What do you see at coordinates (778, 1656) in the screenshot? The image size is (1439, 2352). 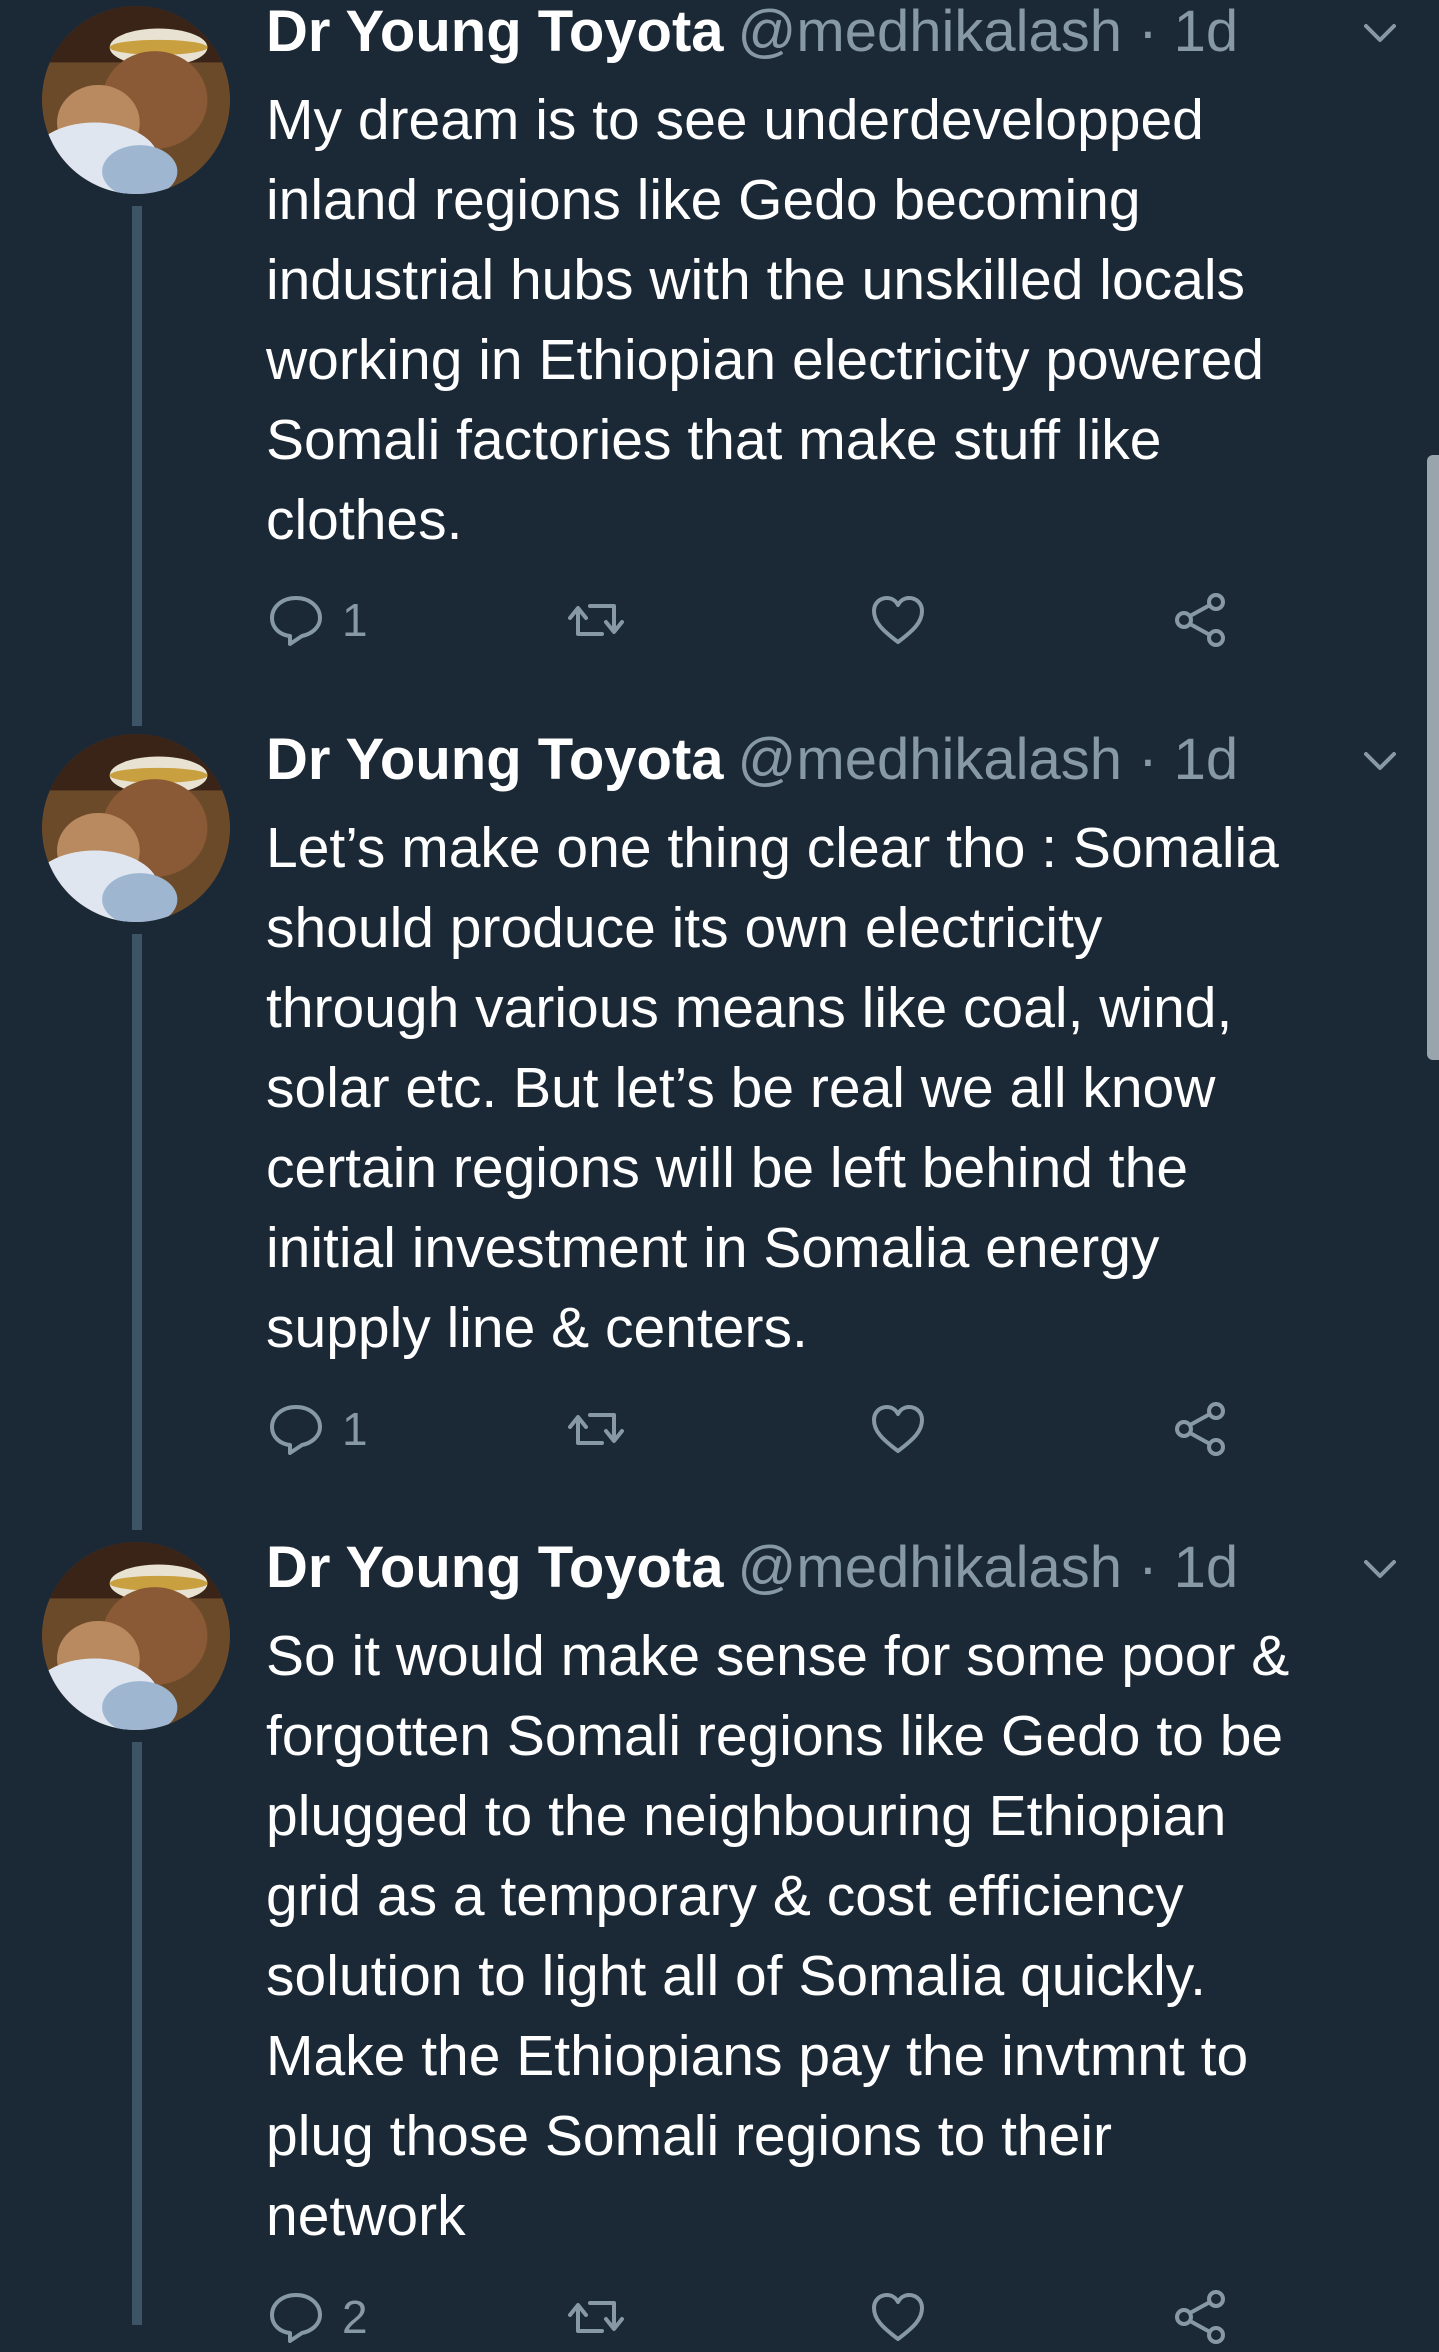 I see `tweet-text-line: So it would make sense for some poor &` at bounding box center [778, 1656].